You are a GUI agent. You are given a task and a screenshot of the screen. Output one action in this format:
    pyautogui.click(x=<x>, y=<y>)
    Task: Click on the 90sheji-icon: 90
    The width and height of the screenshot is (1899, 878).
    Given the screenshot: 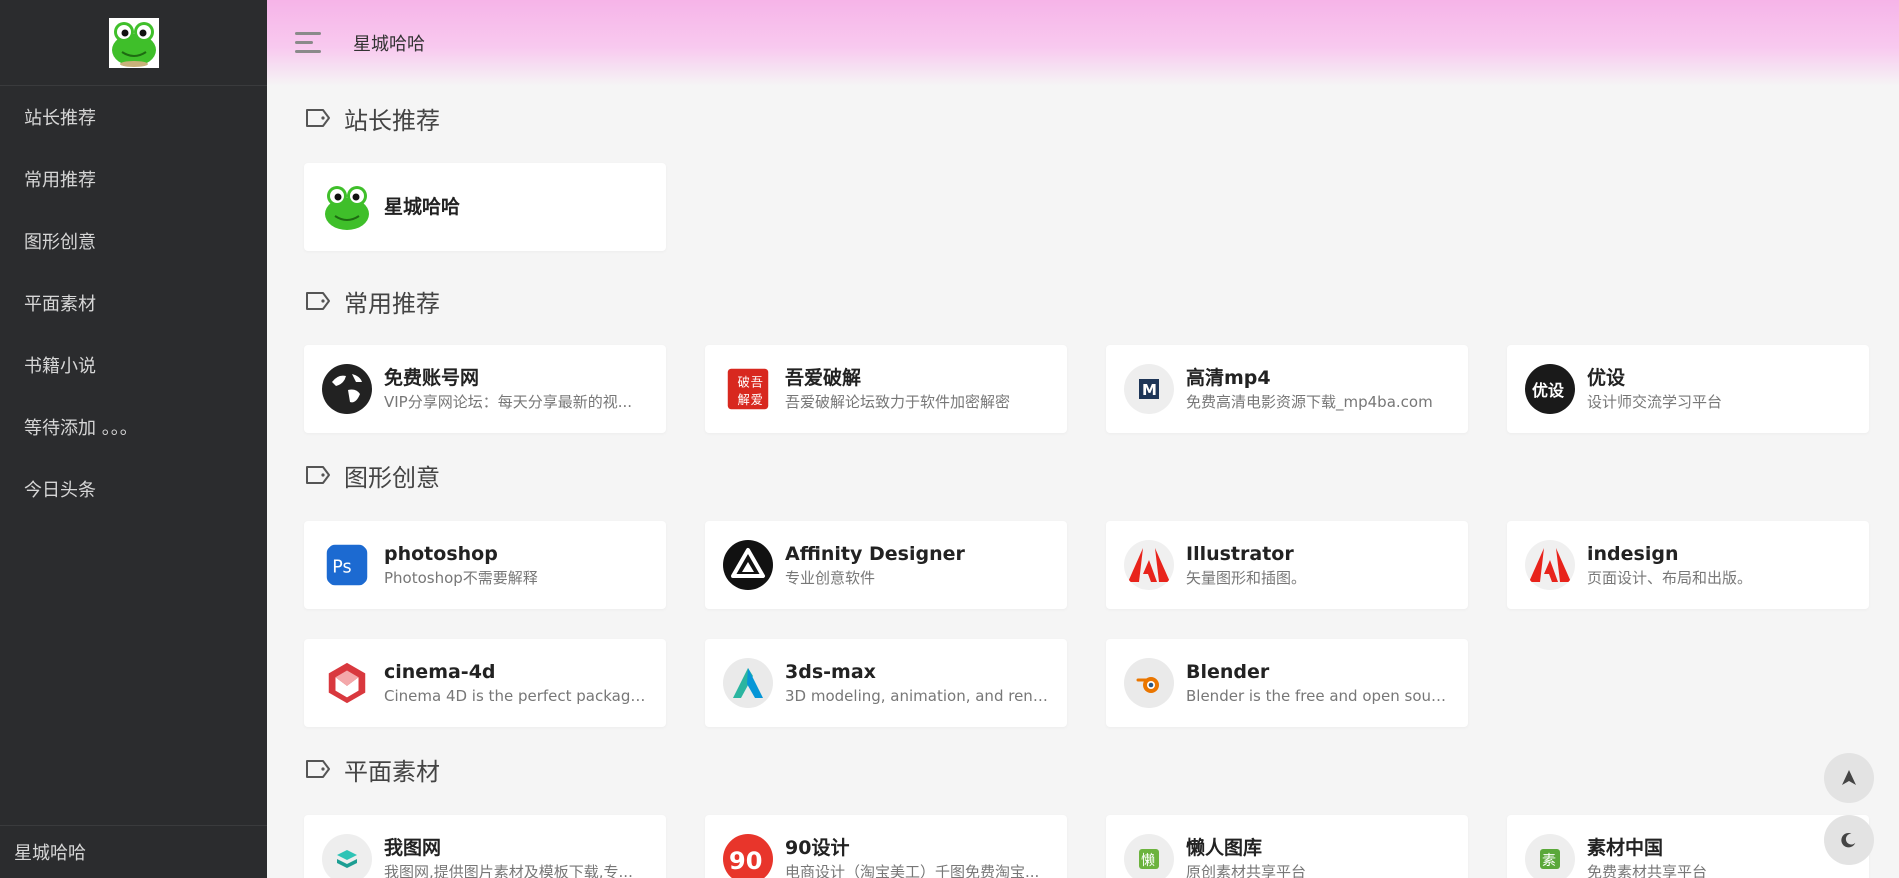 What is the action you would take?
    pyautogui.click(x=748, y=856)
    